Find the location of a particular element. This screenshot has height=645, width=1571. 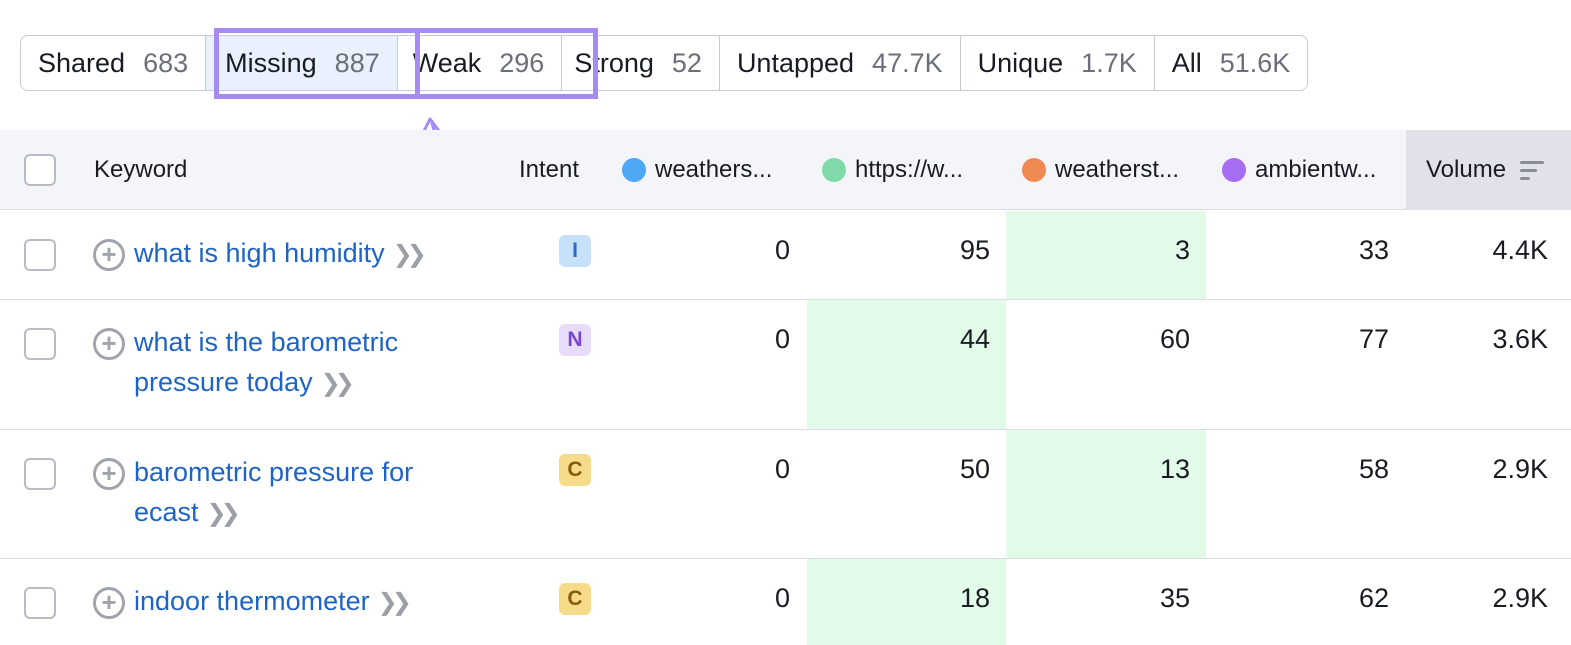

tab-shared: Shared 683 is located at coordinates (114, 63).